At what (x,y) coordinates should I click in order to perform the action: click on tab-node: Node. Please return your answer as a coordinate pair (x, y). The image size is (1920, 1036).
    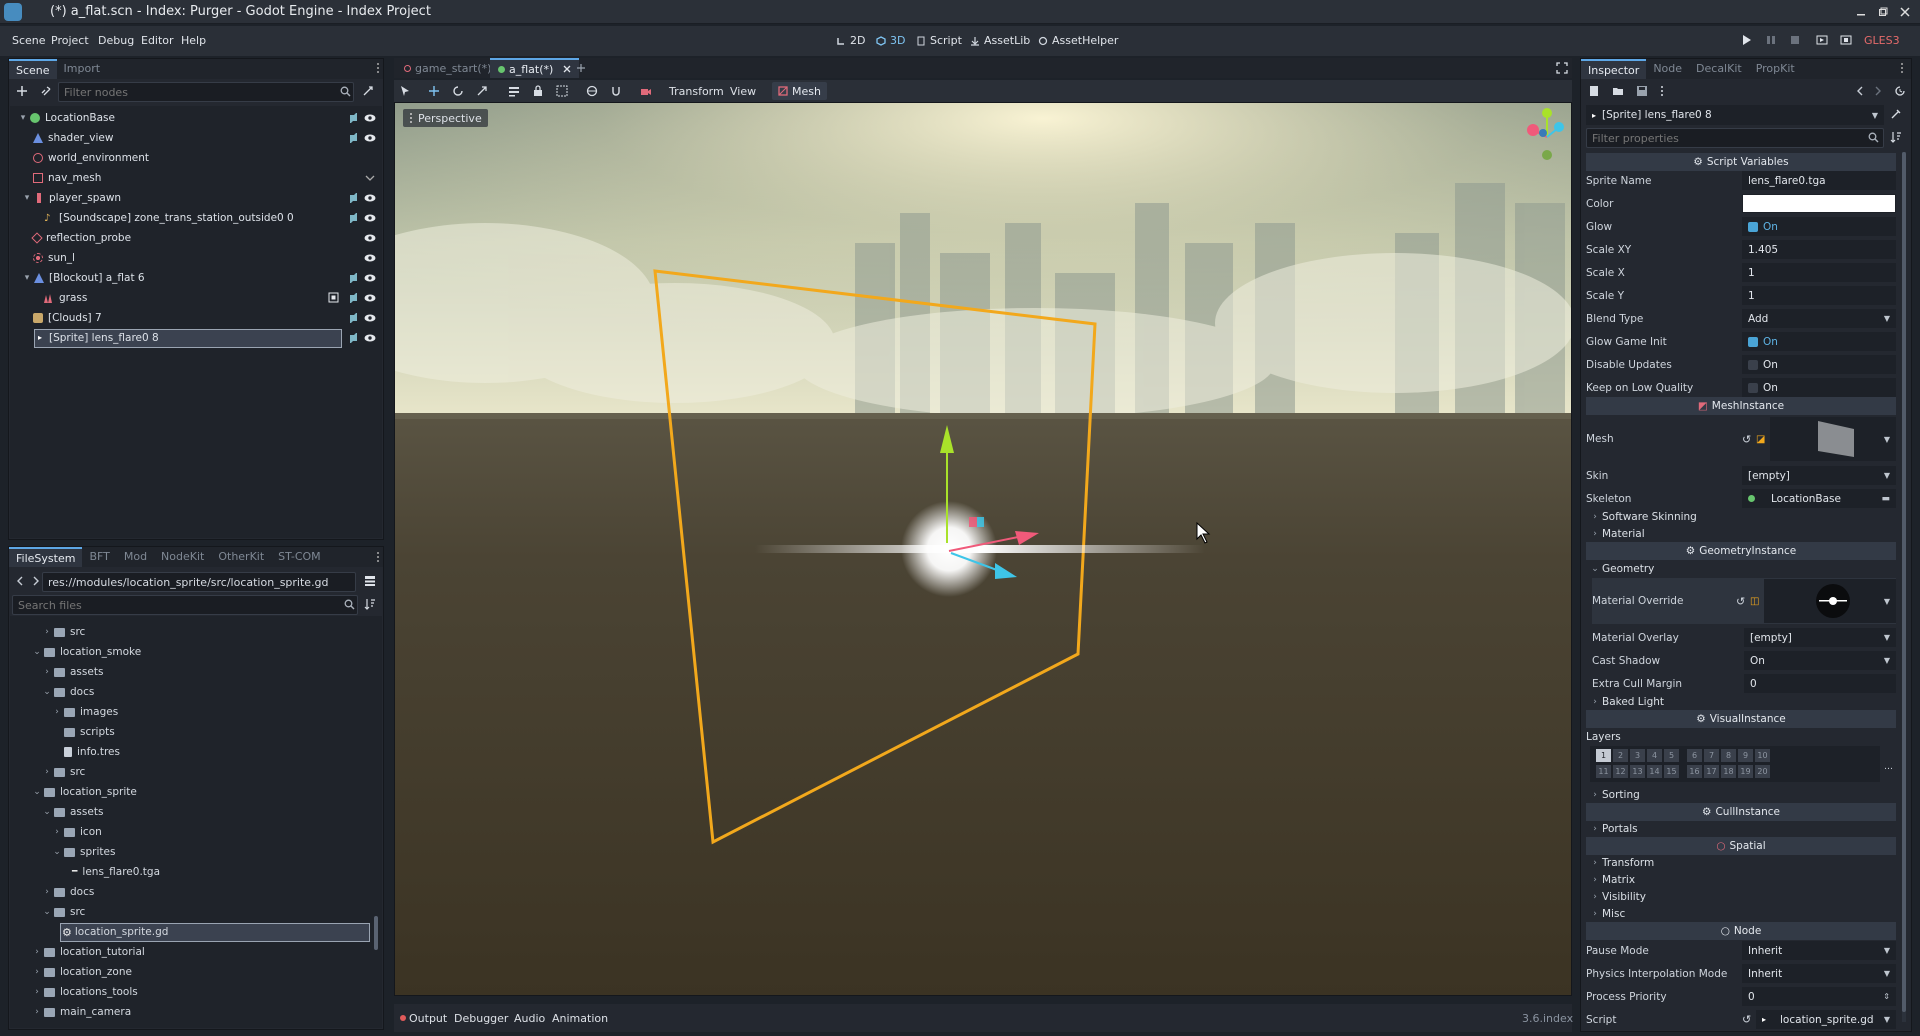
    Looking at the image, I should click on (1667, 69).